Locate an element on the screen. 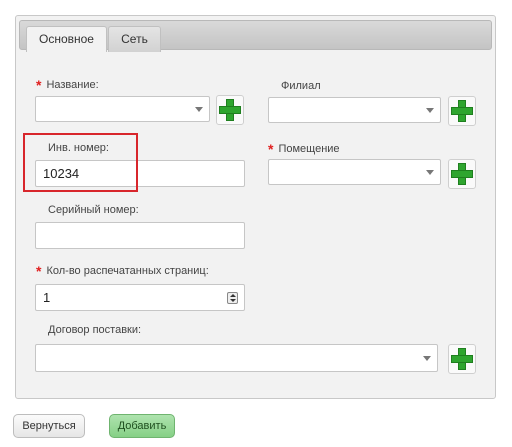 The width and height of the screenshot is (512, 447). add-room-button is located at coordinates (462, 174).